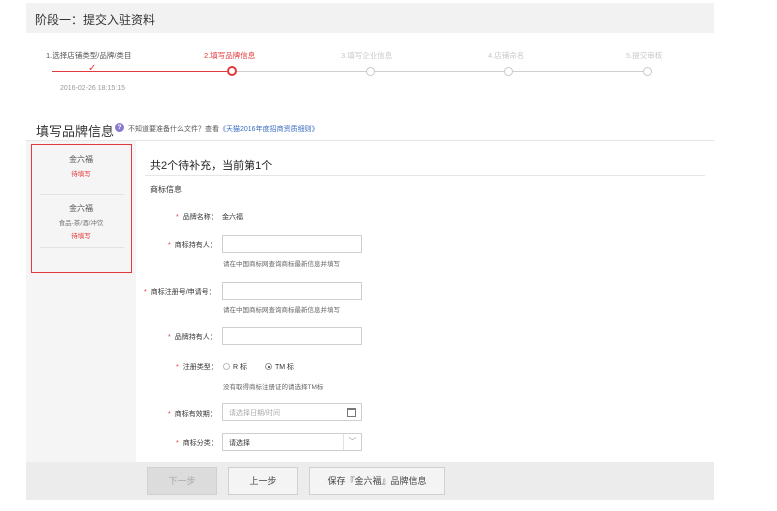  I want to click on select-value: 请选择, so click(239, 443).